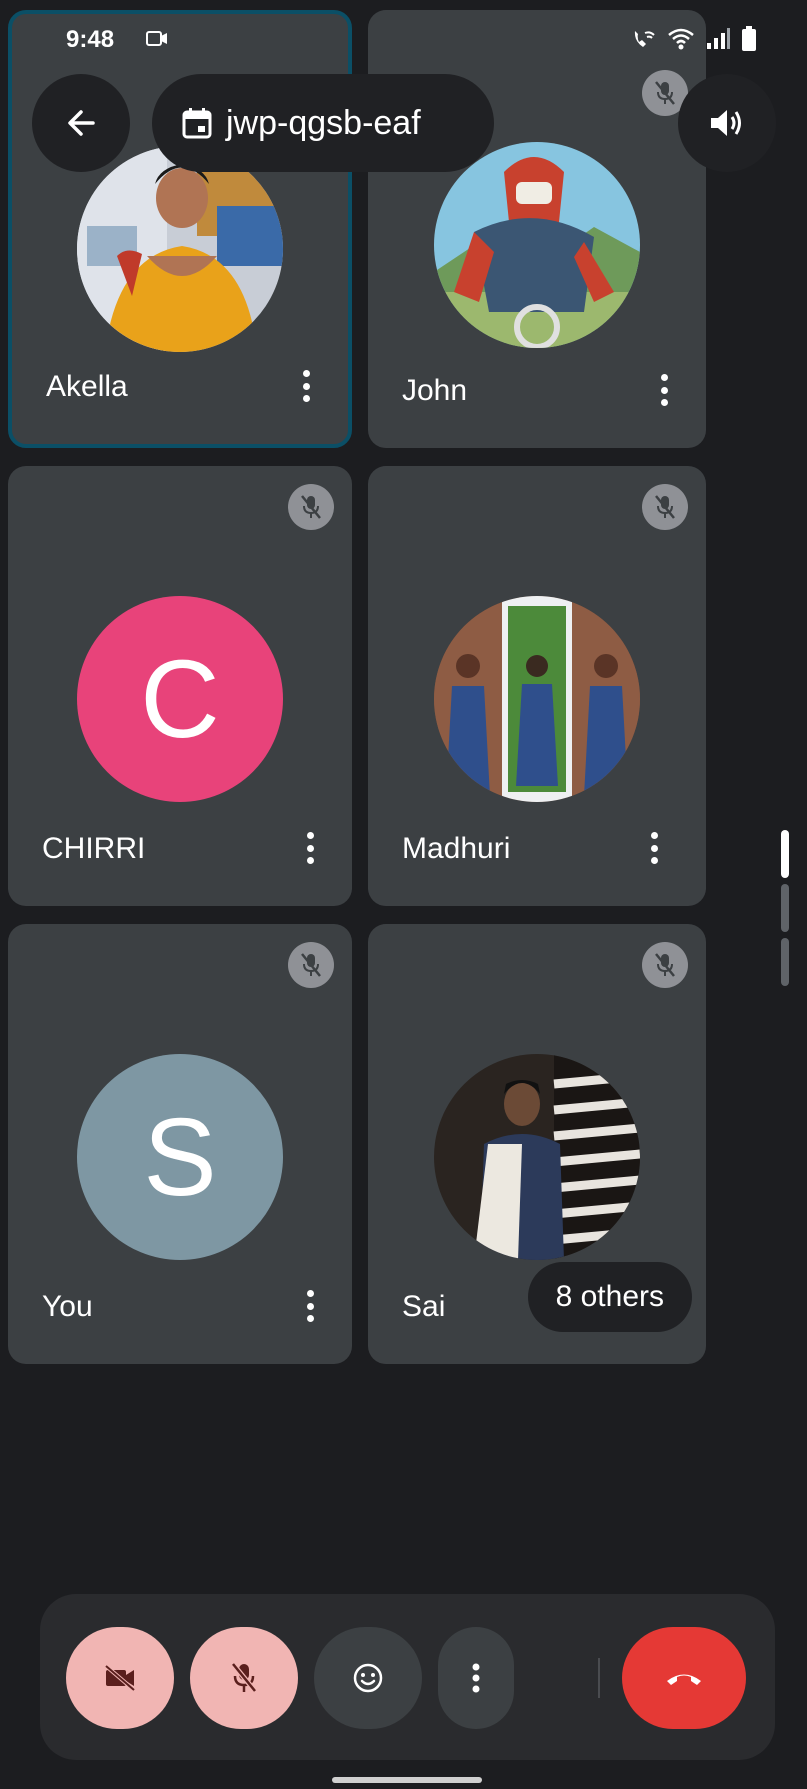 The height and width of the screenshot is (1789, 807). I want to click on meeting-code: jwp-qgsb-eaf, so click(323, 122).